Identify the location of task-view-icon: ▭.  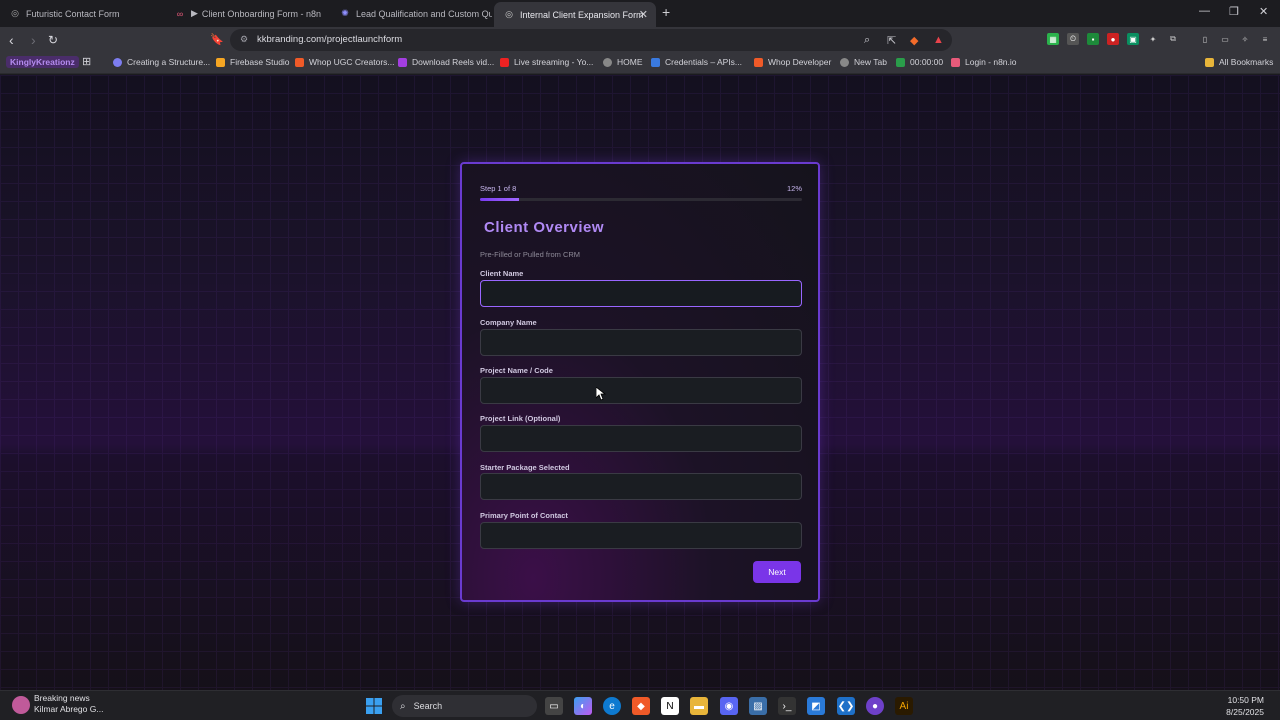
(554, 706).